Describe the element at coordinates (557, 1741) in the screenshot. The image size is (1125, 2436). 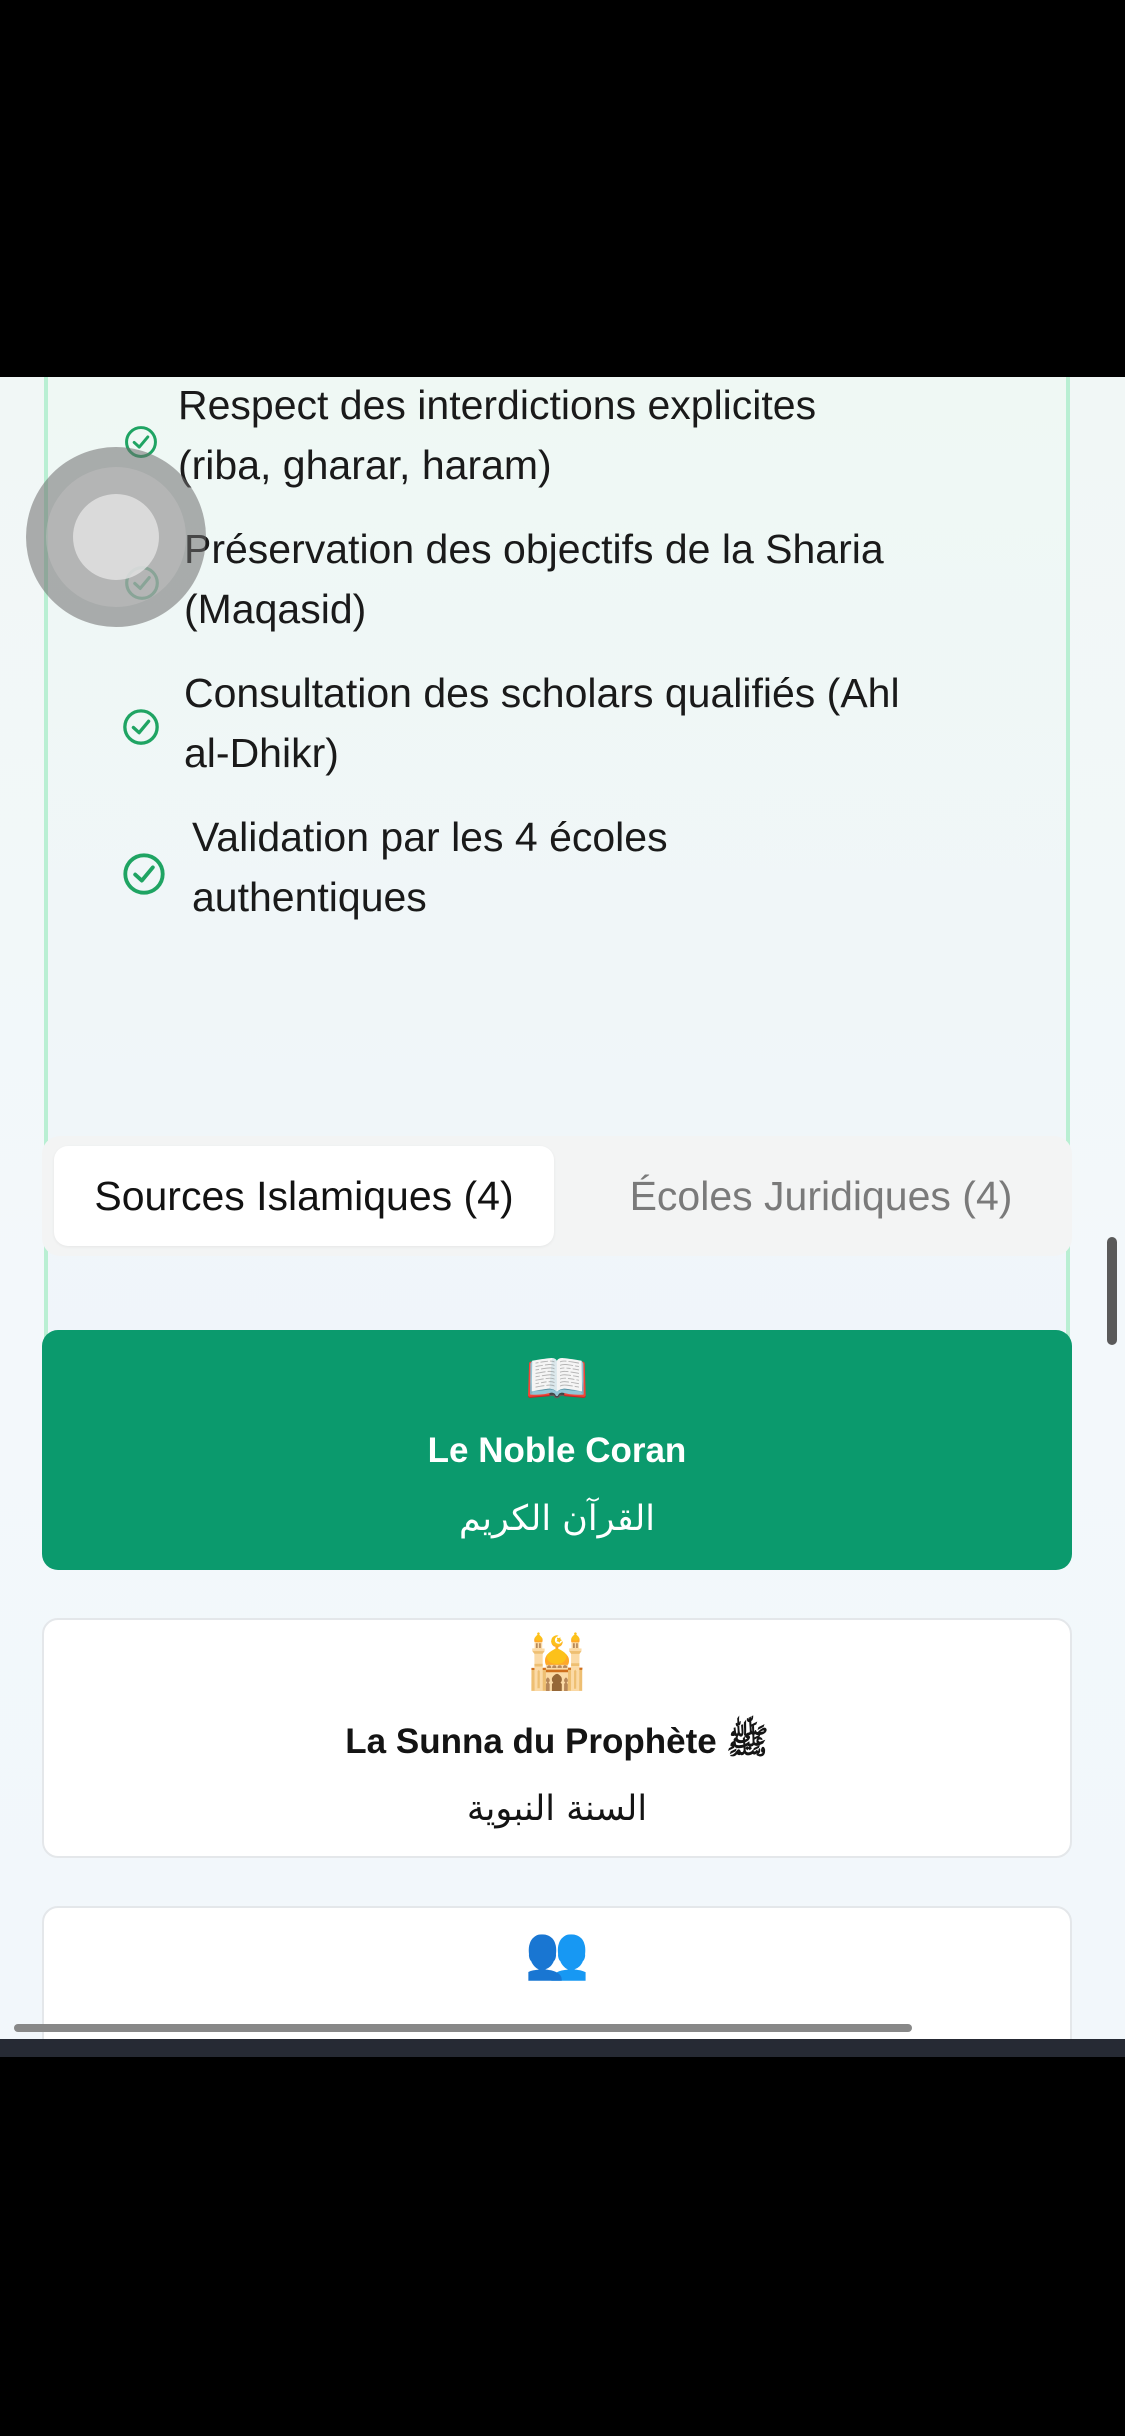
I see `source-title: La Sunna du Prophète ﷺ` at that location.